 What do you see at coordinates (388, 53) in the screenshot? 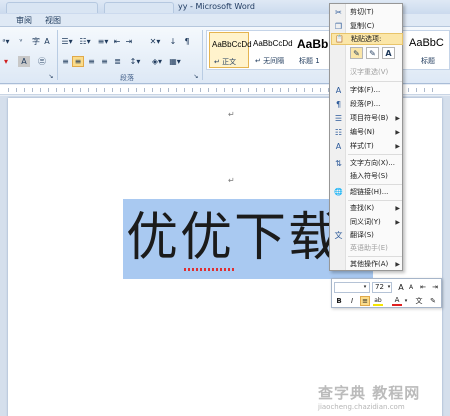
I see `paste-text-only-icon: A` at bounding box center [388, 53].